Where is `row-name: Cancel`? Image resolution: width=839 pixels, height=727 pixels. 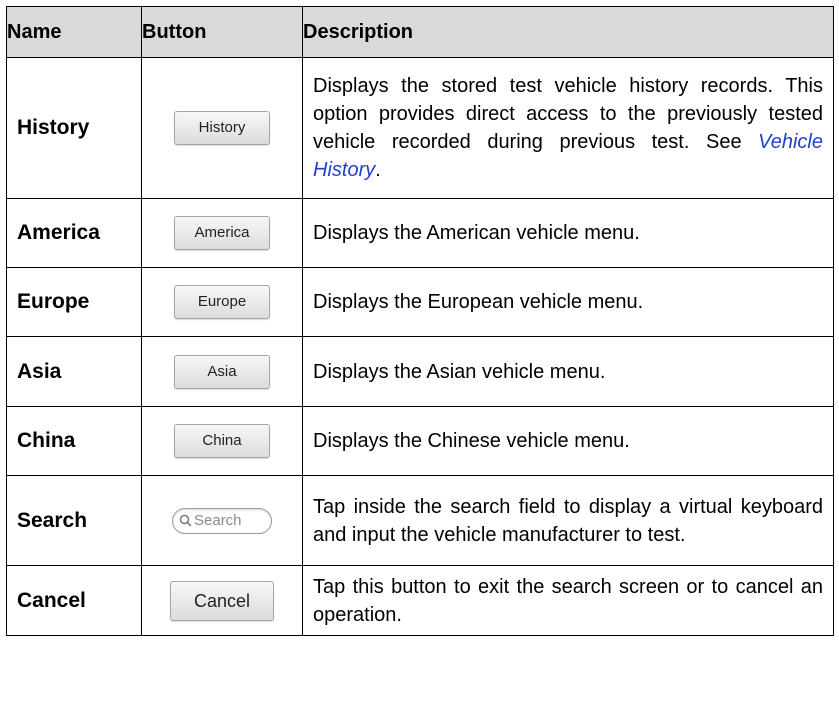
row-name: Cancel is located at coordinates (74, 600).